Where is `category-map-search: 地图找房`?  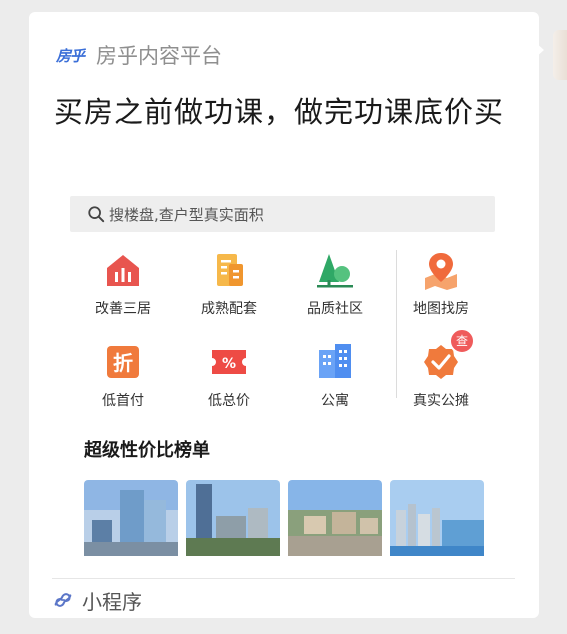
category-map-search: 地图找房 is located at coordinates (441, 290).